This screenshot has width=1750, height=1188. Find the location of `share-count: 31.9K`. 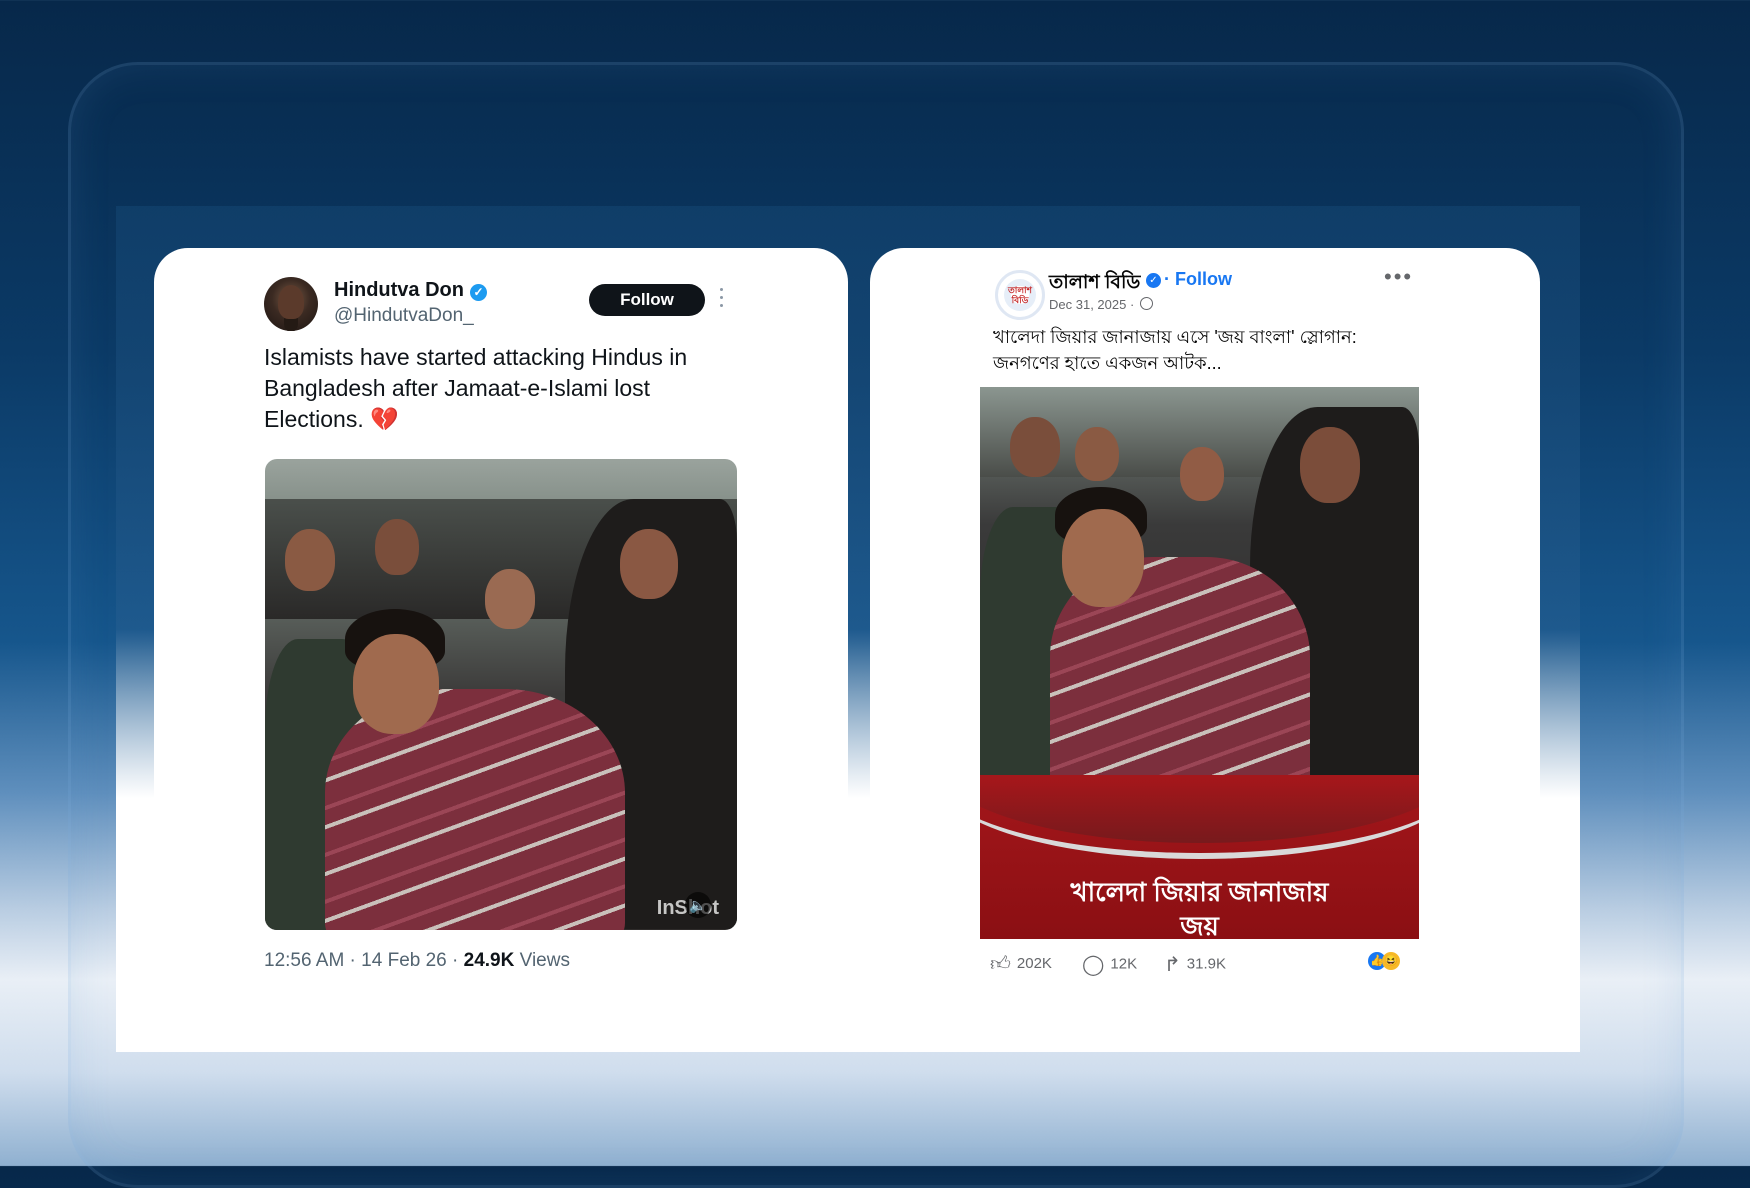

share-count: 31.9K is located at coordinates (1206, 964).